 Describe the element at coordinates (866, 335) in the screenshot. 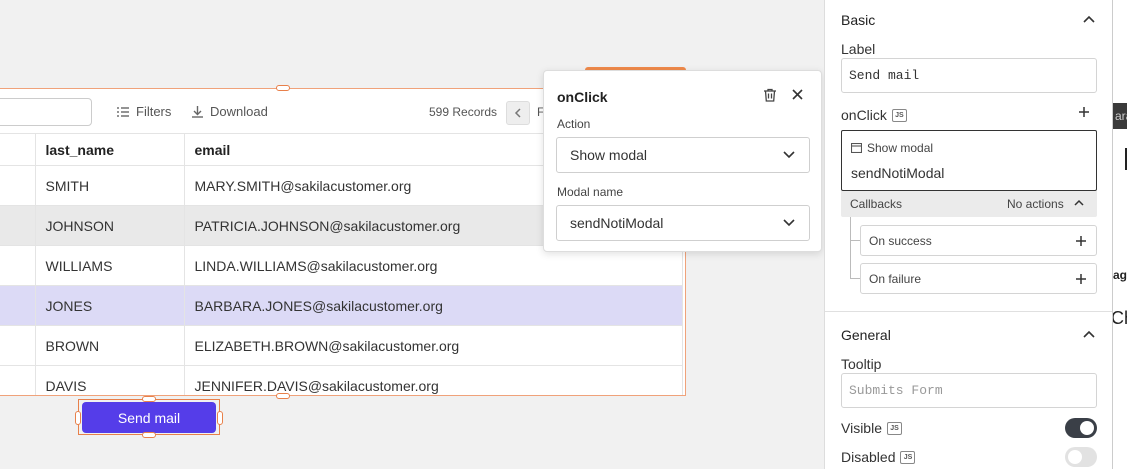

I see `general-section-title: General` at that location.